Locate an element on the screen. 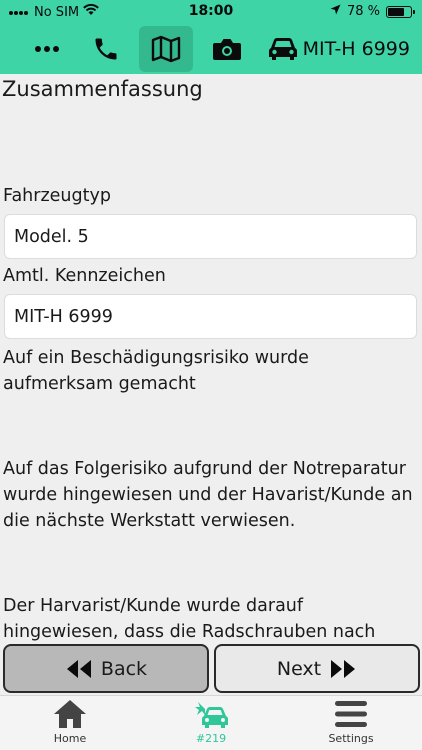 The height and width of the screenshot is (750, 422). tab-home: Home is located at coordinates (70, 724).